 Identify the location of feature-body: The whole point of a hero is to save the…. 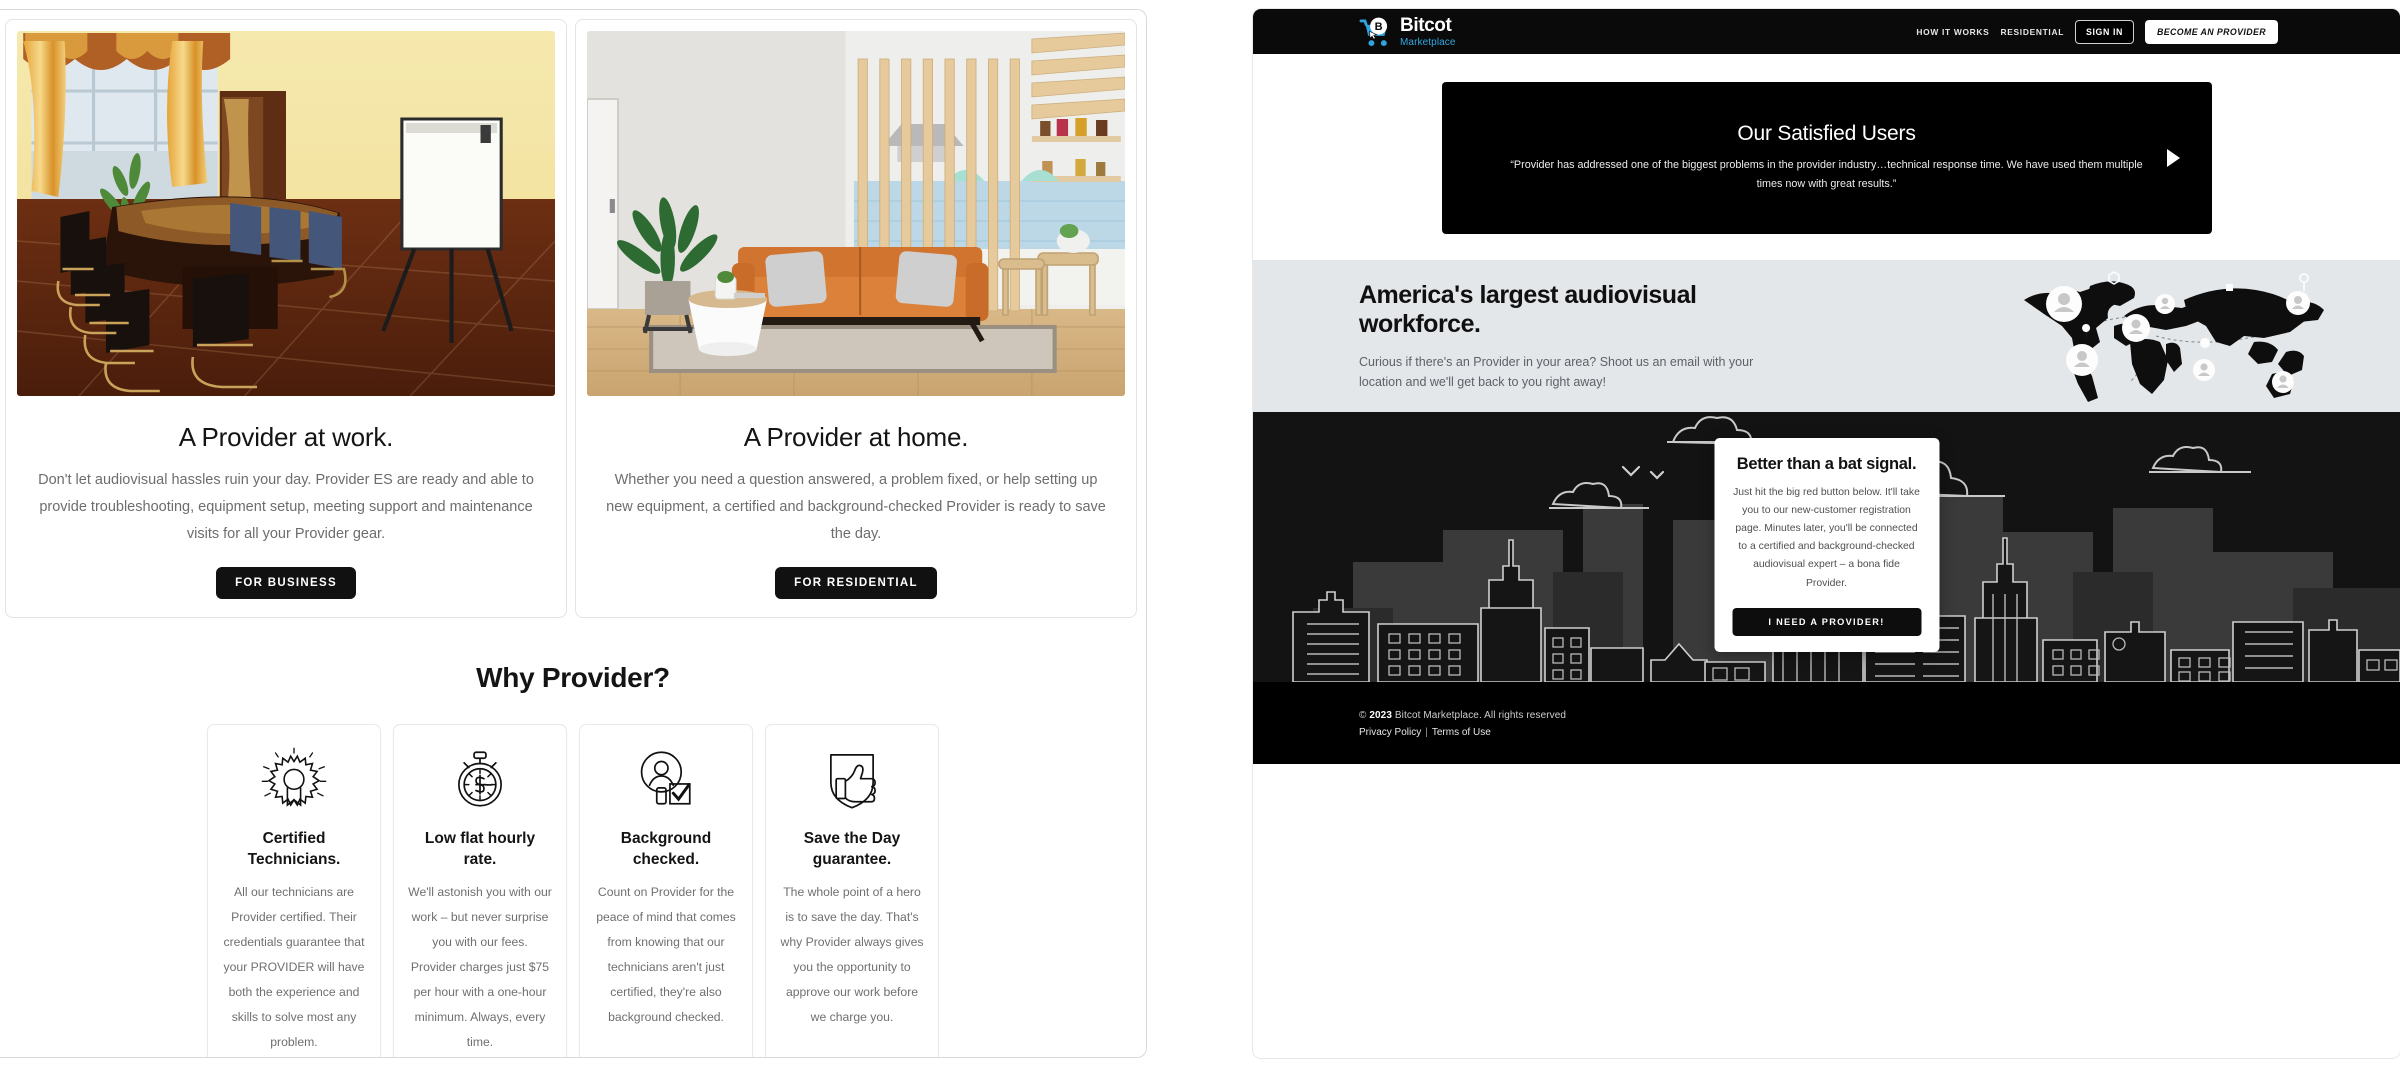
(852, 954).